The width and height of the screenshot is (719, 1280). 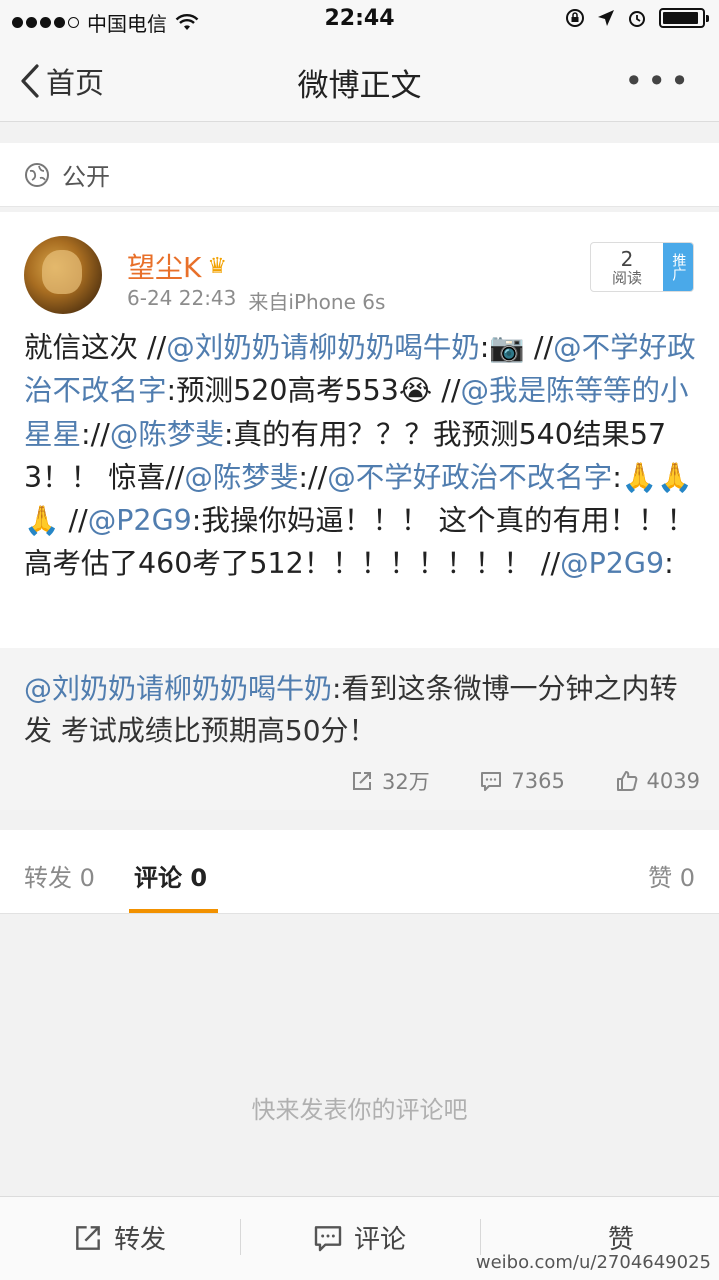 What do you see at coordinates (359, 872) in the screenshot?
I see `interaction-tabs: 转发 0 评论 0 赞 0` at bounding box center [359, 872].